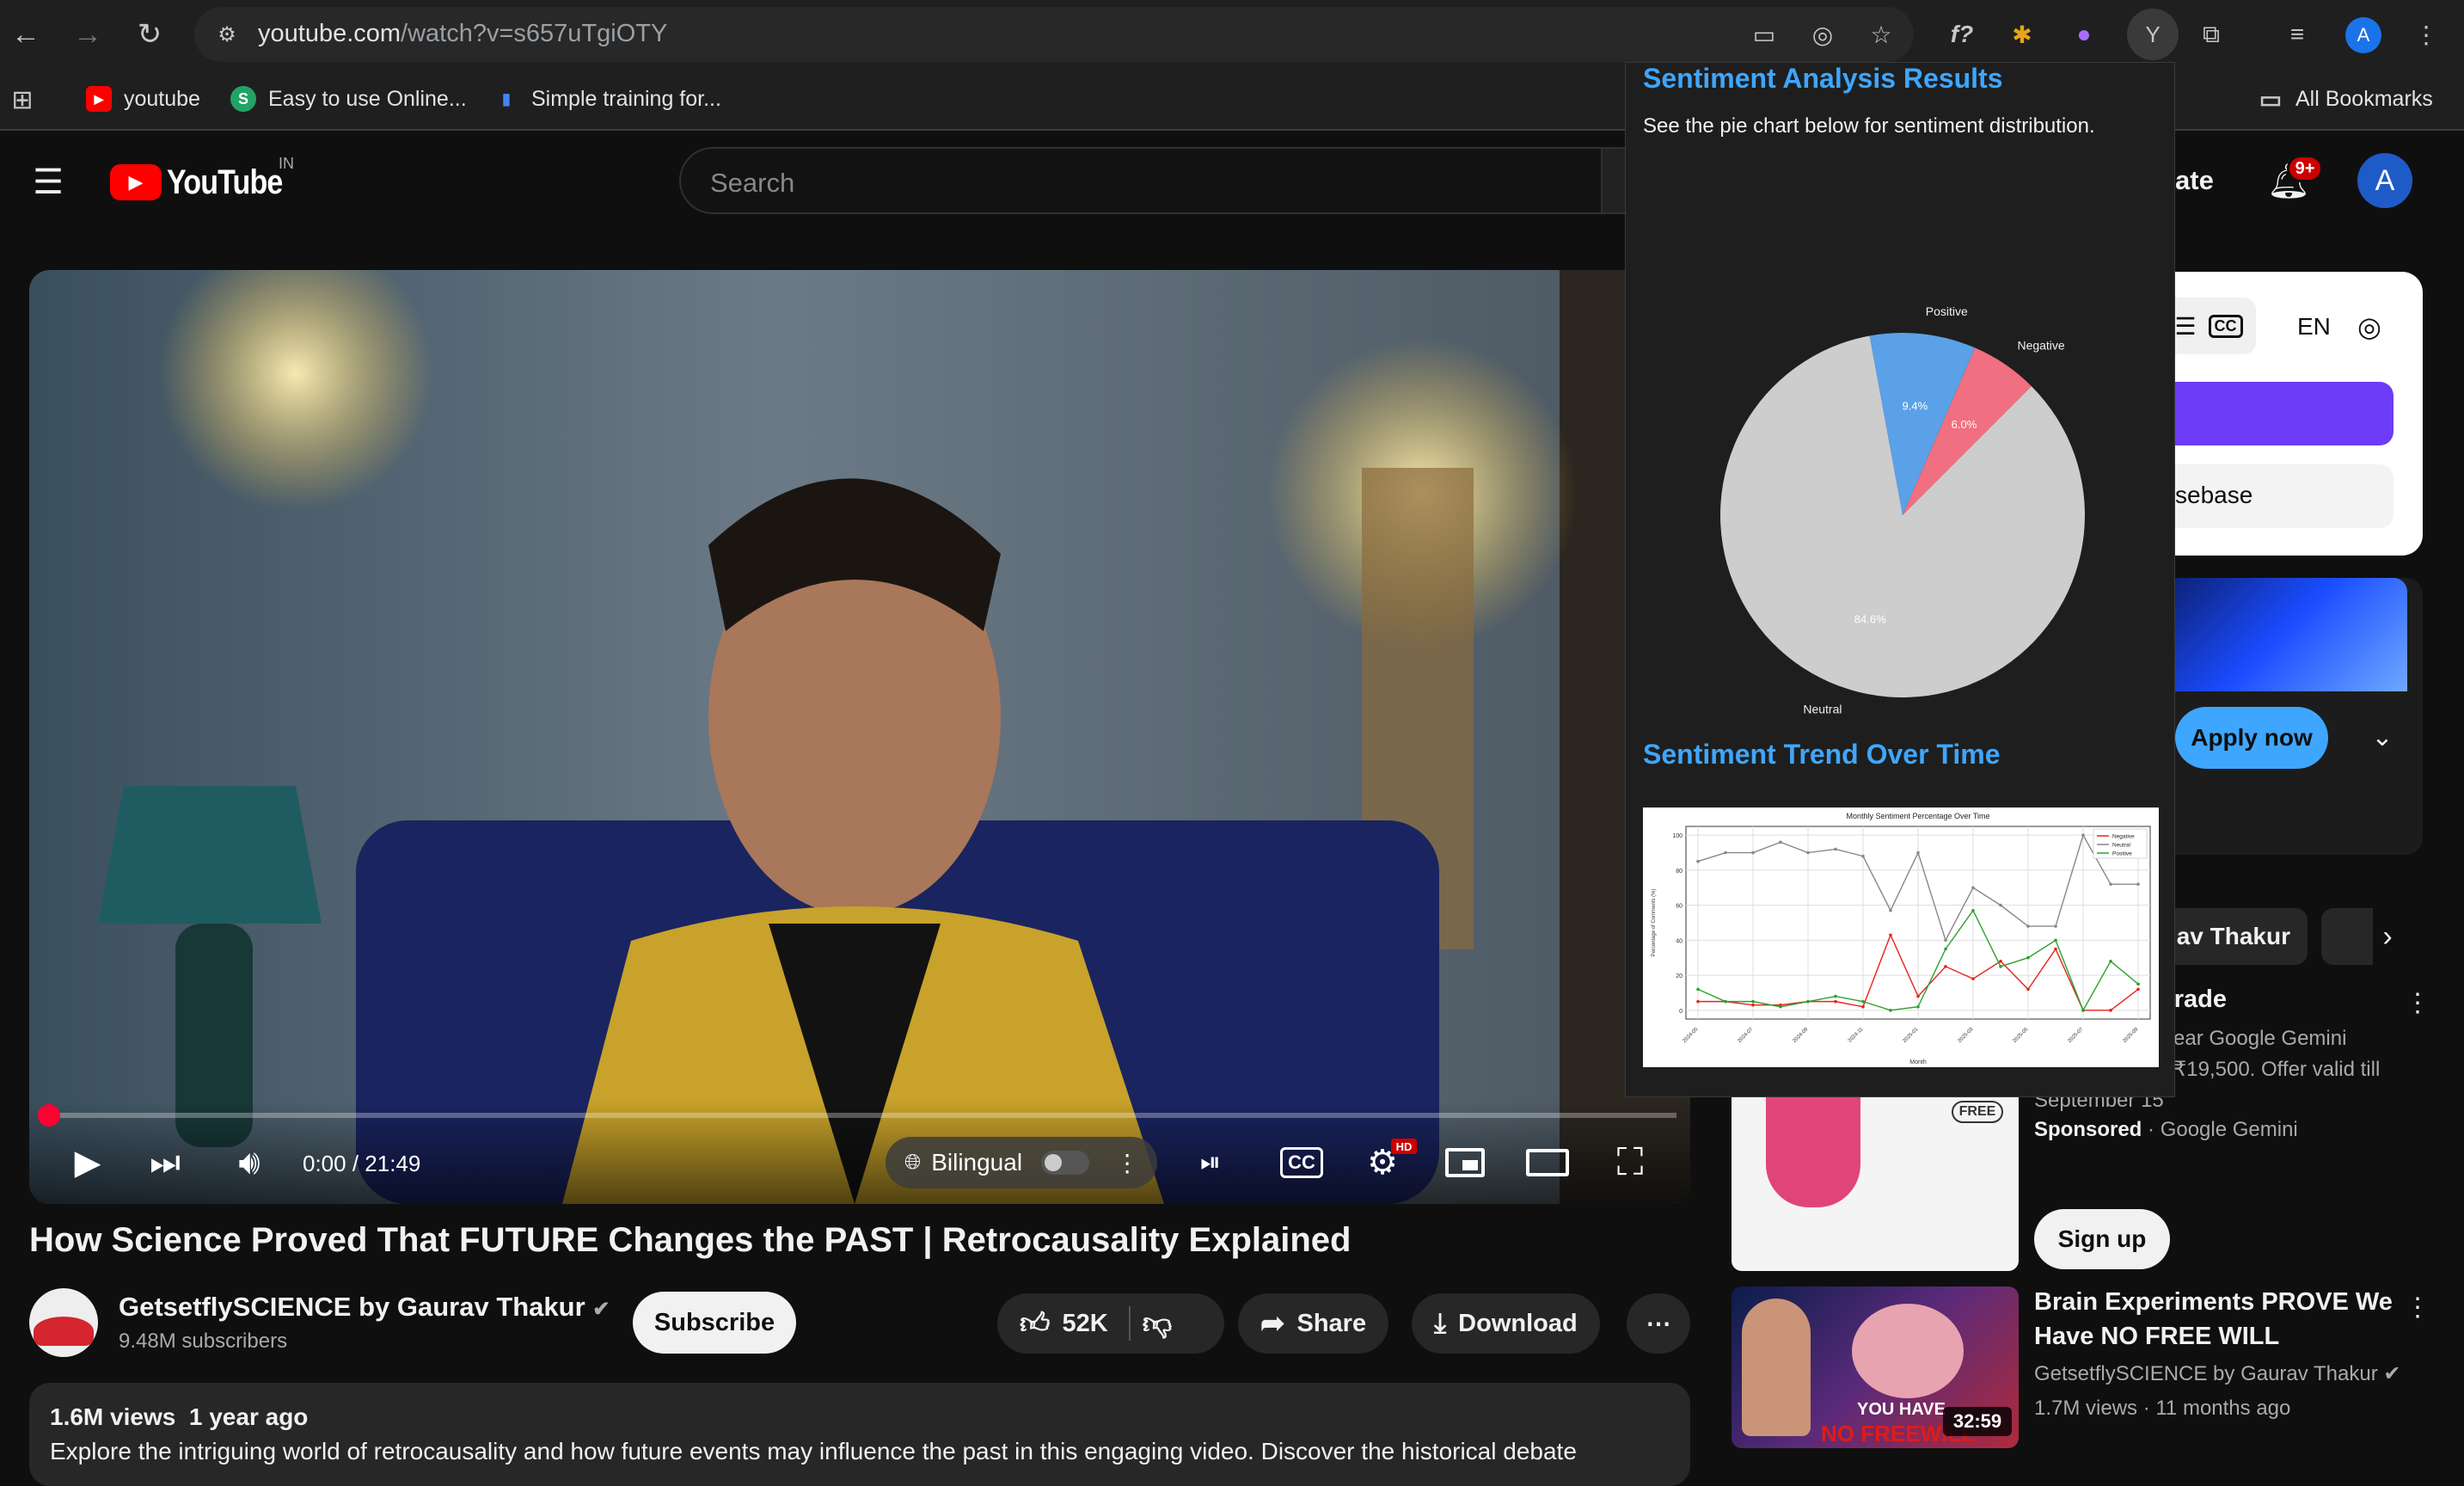 The image size is (2464, 1486). Describe the element at coordinates (1764, 34) in the screenshot. I see `install-app-icon: ▭` at that location.